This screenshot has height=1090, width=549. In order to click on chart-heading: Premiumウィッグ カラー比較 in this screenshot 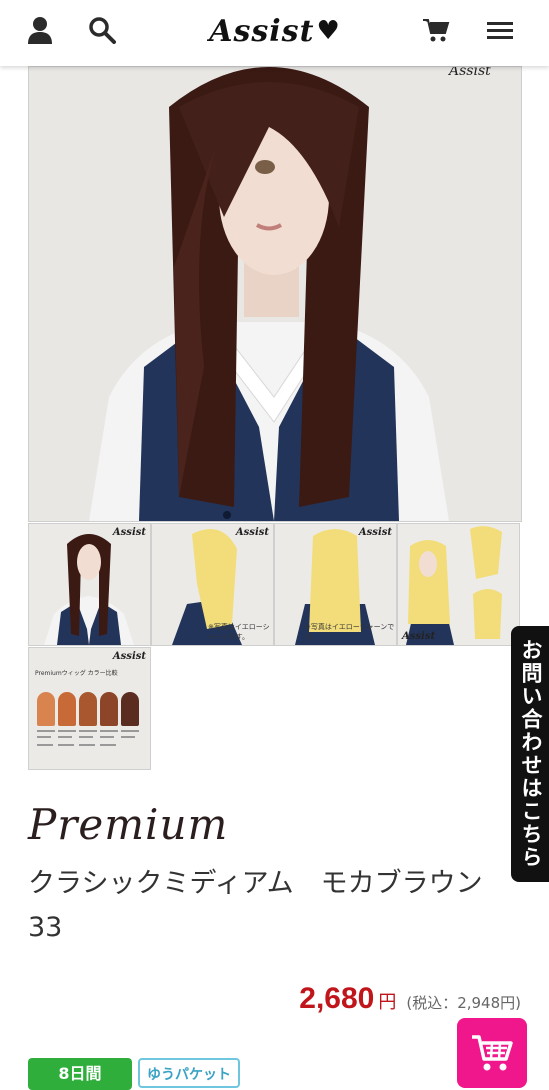, I will do `click(76, 673)`.